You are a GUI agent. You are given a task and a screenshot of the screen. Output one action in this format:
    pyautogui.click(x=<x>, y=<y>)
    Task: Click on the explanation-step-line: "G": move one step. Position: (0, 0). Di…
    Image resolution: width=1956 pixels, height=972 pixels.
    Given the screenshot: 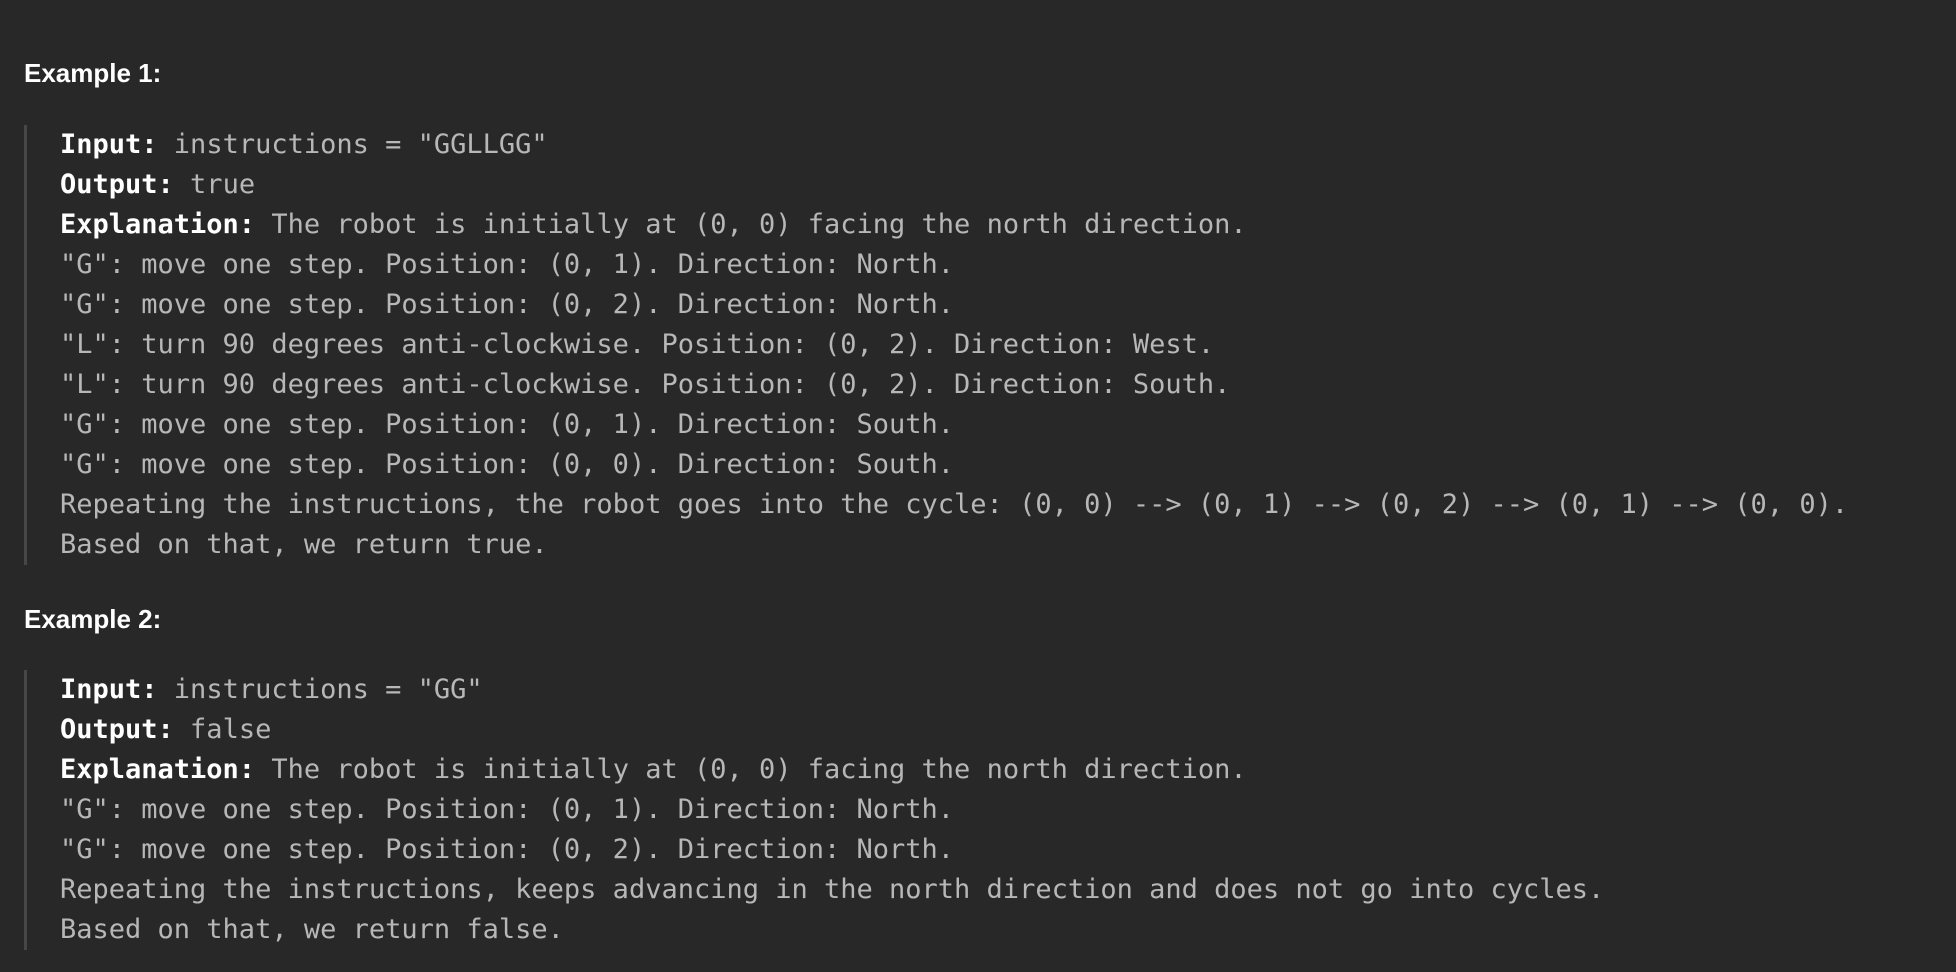 What is the action you would take?
    pyautogui.click(x=507, y=464)
    